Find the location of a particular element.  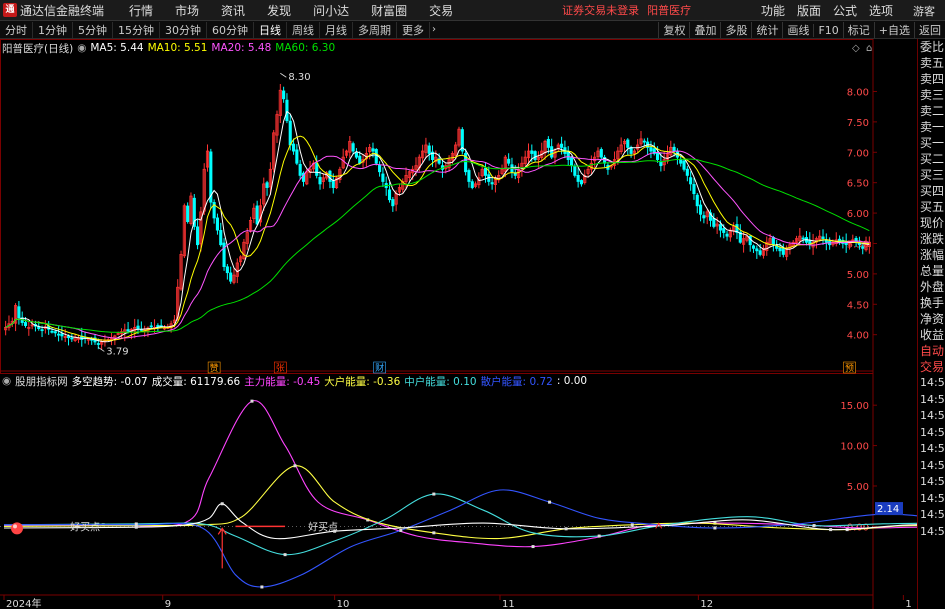

period-60min: 60分钟 is located at coordinates (230, 29).